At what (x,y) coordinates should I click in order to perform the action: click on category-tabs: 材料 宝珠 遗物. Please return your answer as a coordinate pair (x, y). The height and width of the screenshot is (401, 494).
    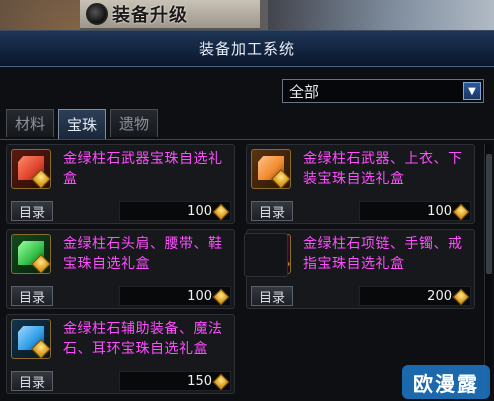
    Looking at the image, I should click on (84, 124).